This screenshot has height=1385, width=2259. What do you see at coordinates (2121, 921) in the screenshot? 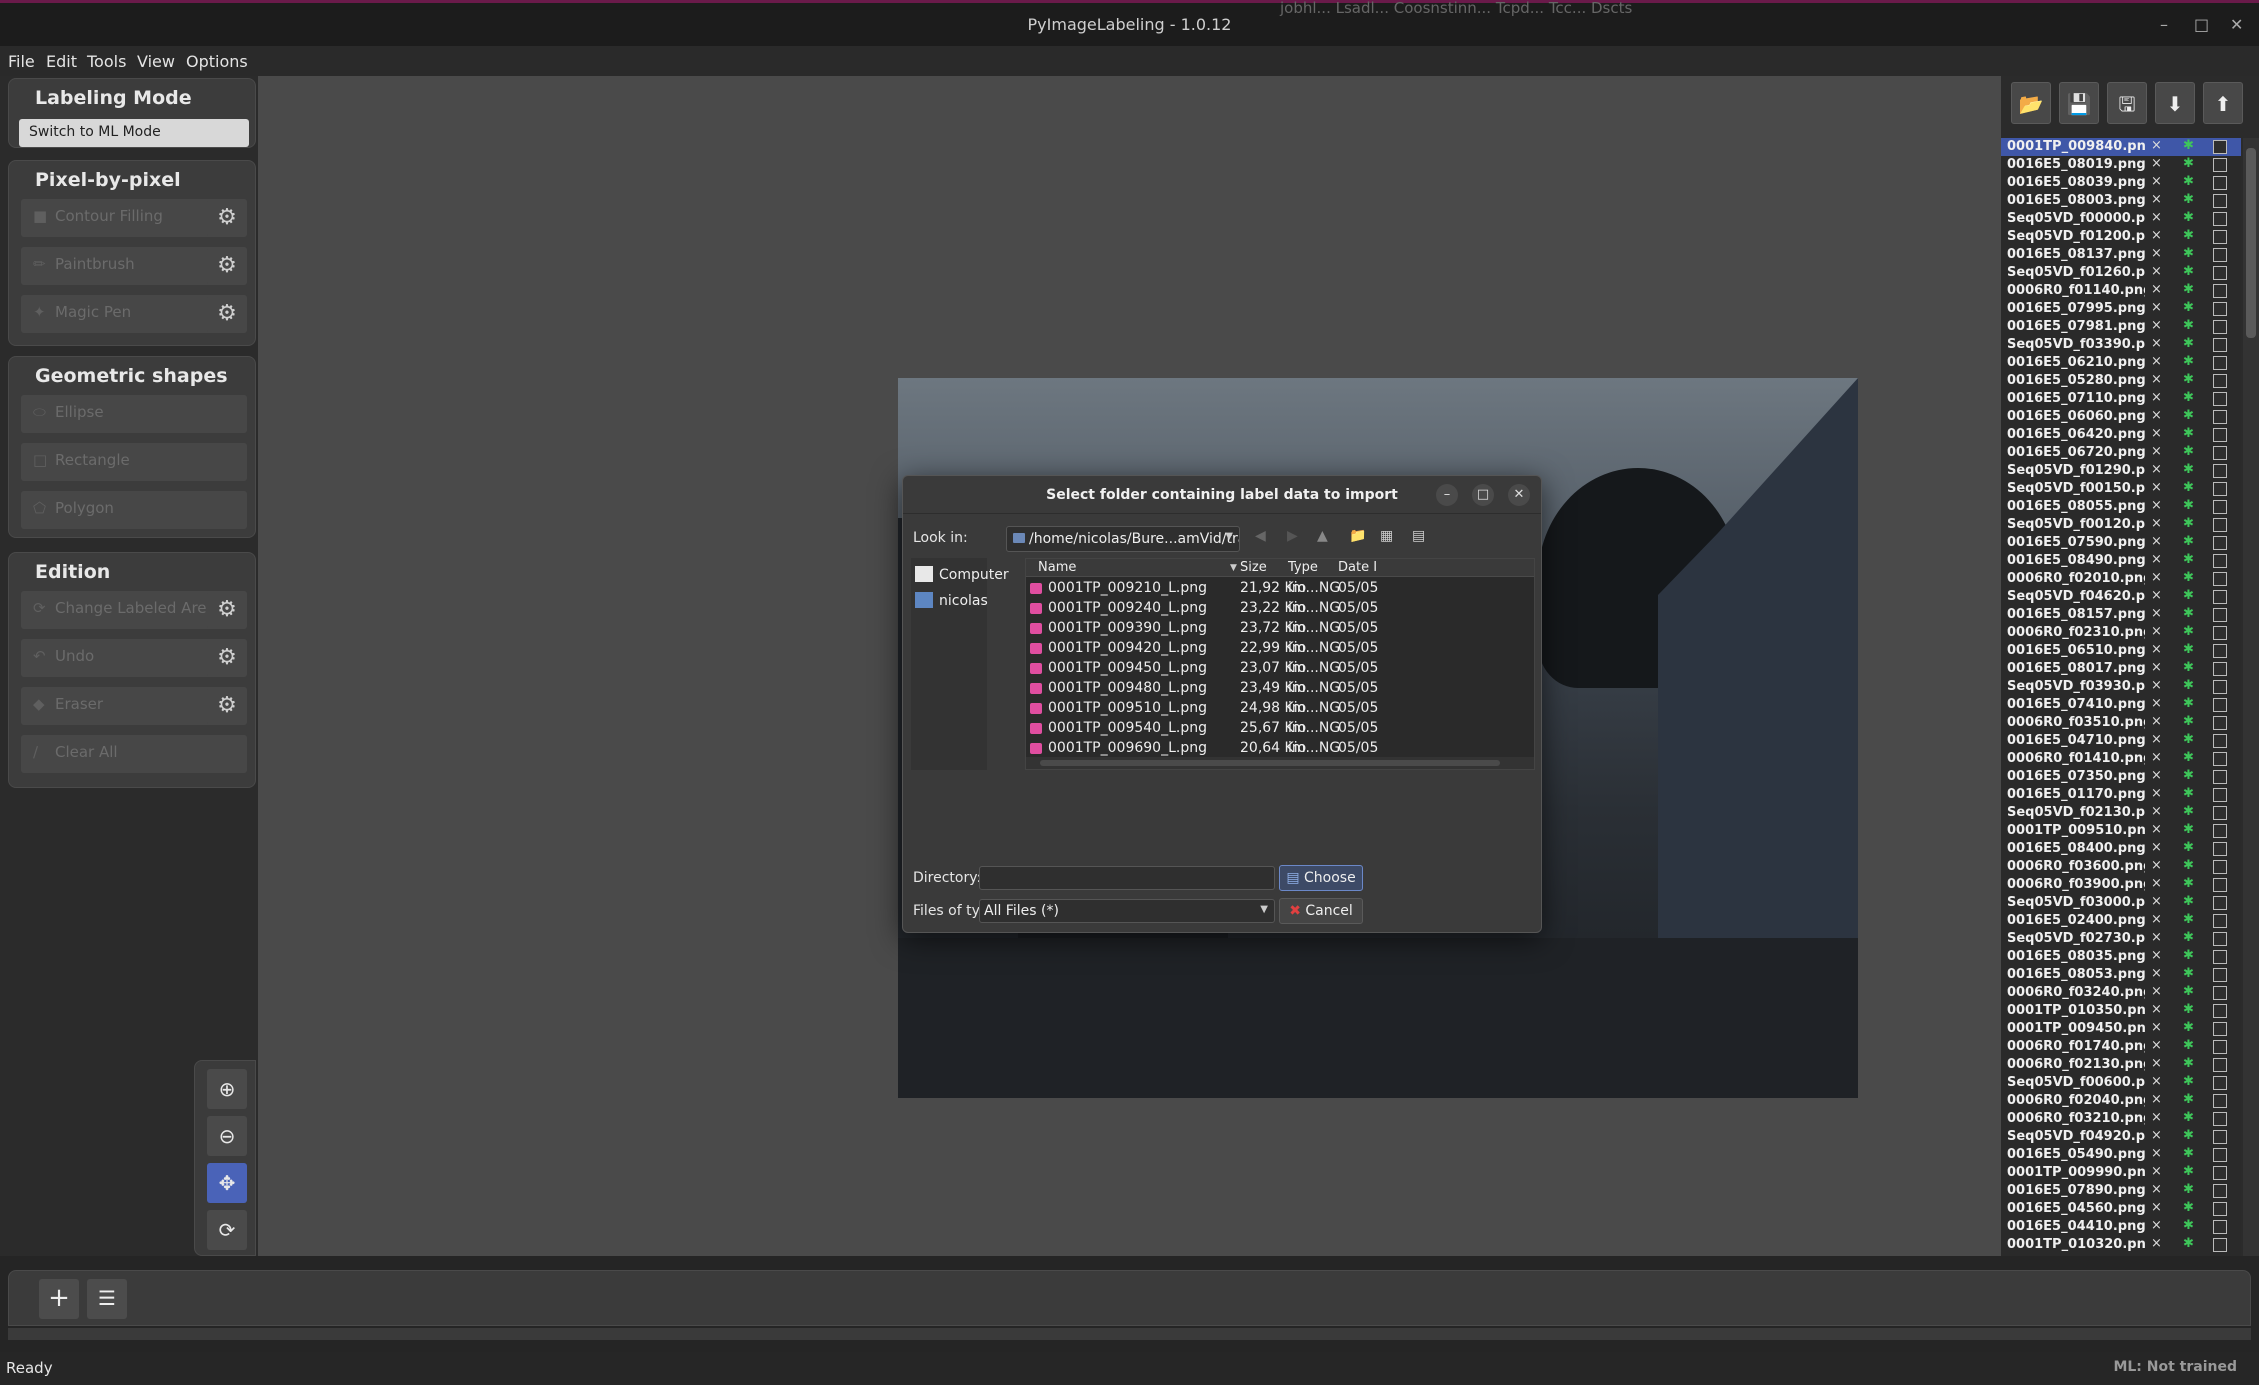
I see `image-list-item: 0016E5_02400.png × ✱` at bounding box center [2121, 921].